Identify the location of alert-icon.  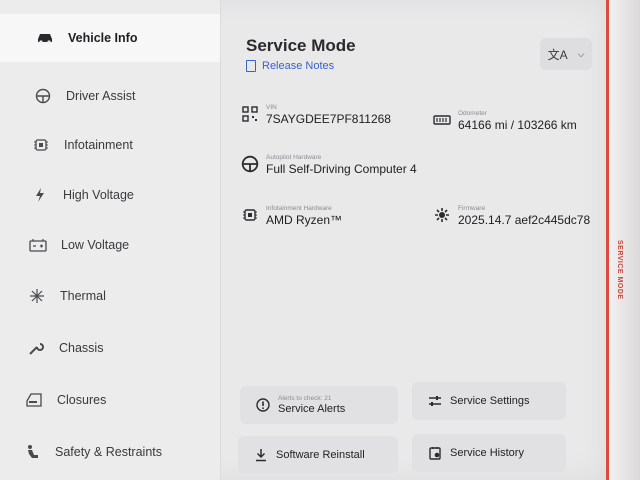
(263, 405).